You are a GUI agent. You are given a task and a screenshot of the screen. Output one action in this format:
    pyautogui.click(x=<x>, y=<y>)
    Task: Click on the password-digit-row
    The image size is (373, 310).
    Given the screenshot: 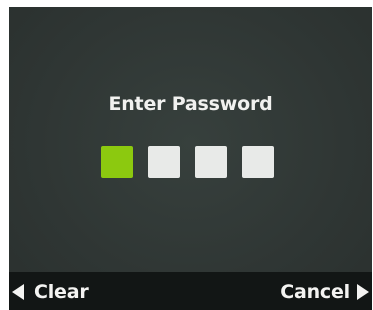 What is the action you would take?
    pyautogui.click(x=187, y=162)
    